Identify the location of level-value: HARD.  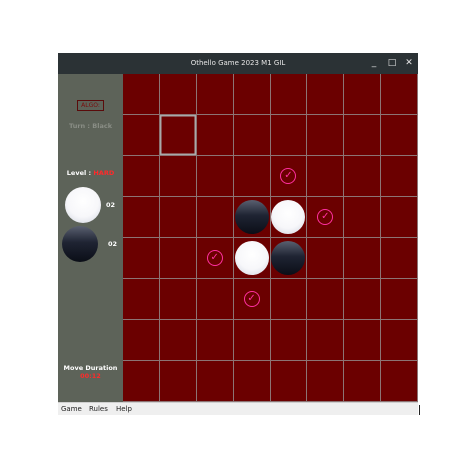
(104, 173).